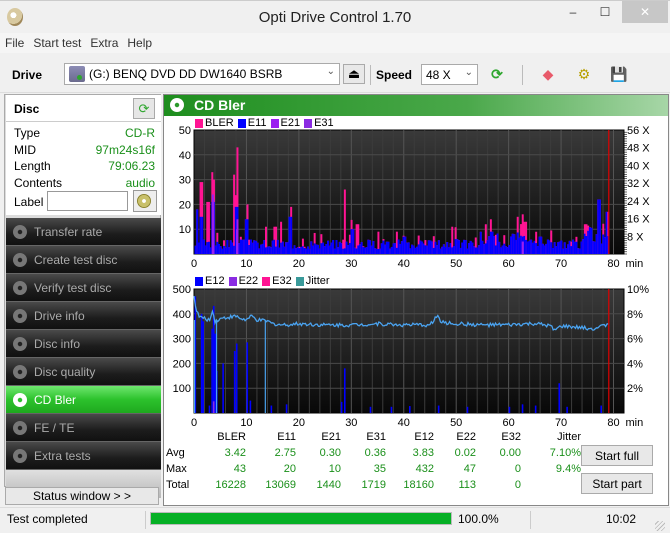 The width and height of the screenshot is (670, 533). What do you see at coordinates (617, 455) in the screenshot?
I see `start-full-button: Start full` at bounding box center [617, 455].